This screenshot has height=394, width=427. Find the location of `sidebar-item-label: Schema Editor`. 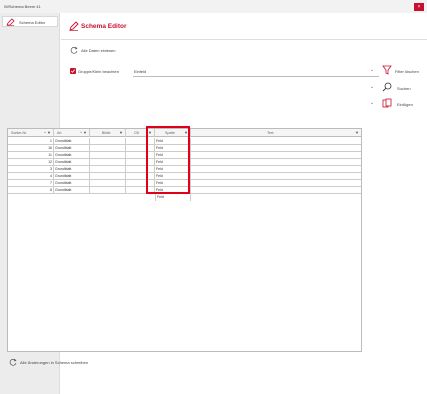

sidebar-item-label: Schema Editor is located at coordinates (32, 22).